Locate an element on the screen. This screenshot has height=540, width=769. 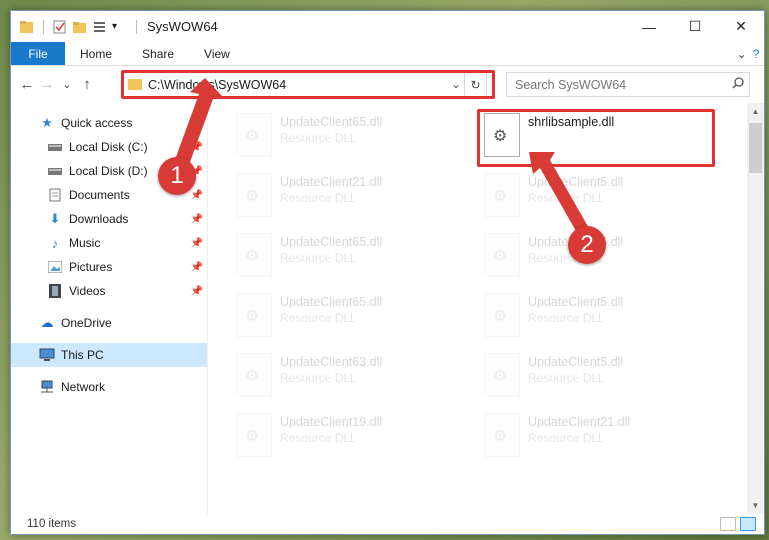
videos-icon is located at coordinates (55, 291).